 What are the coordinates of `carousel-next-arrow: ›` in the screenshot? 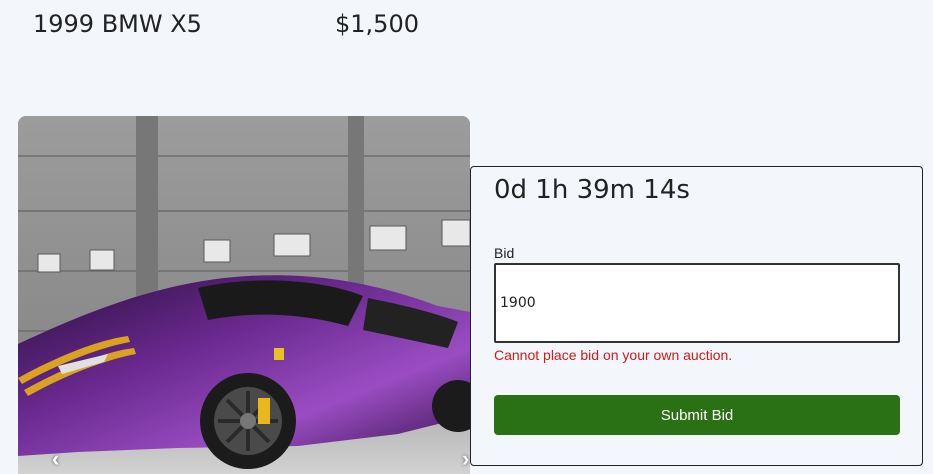 It's located at (465, 459).